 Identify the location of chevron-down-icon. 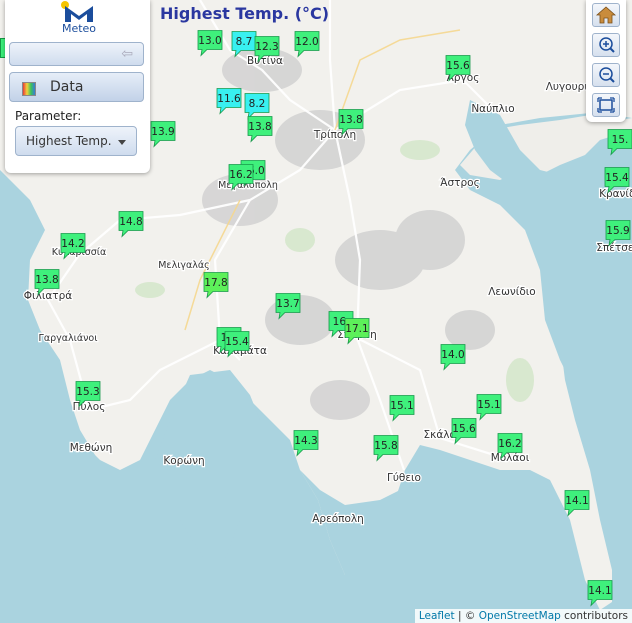
(122, 142).